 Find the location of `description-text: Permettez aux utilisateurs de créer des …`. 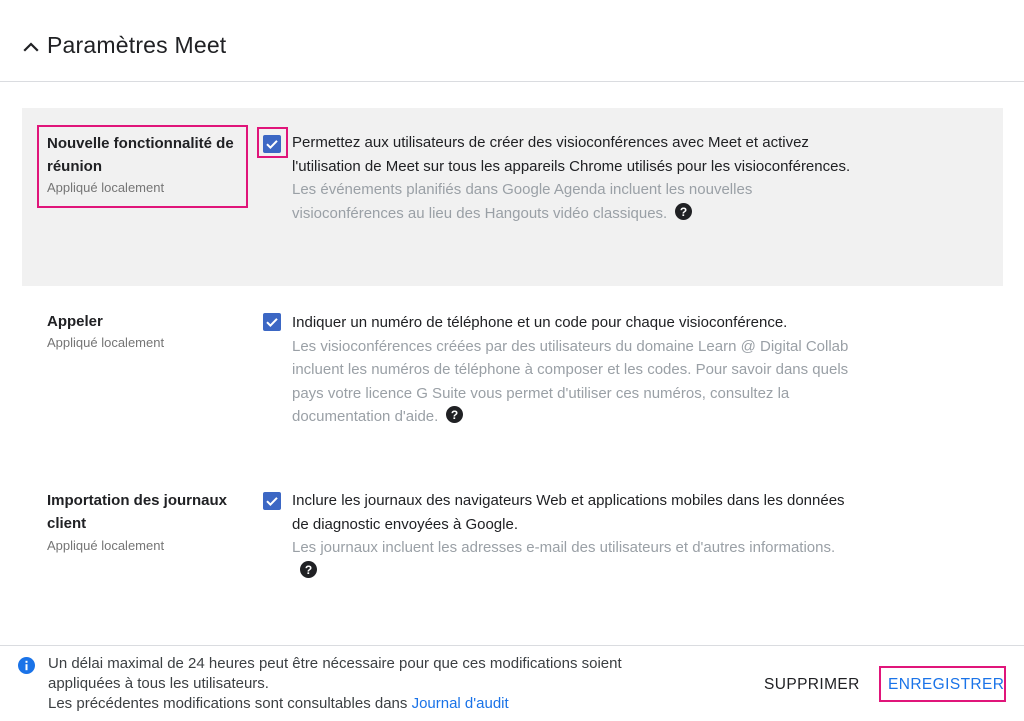

description-text: Permettez aux utilisateurs de créer des … is located at coordinates (571, 154).